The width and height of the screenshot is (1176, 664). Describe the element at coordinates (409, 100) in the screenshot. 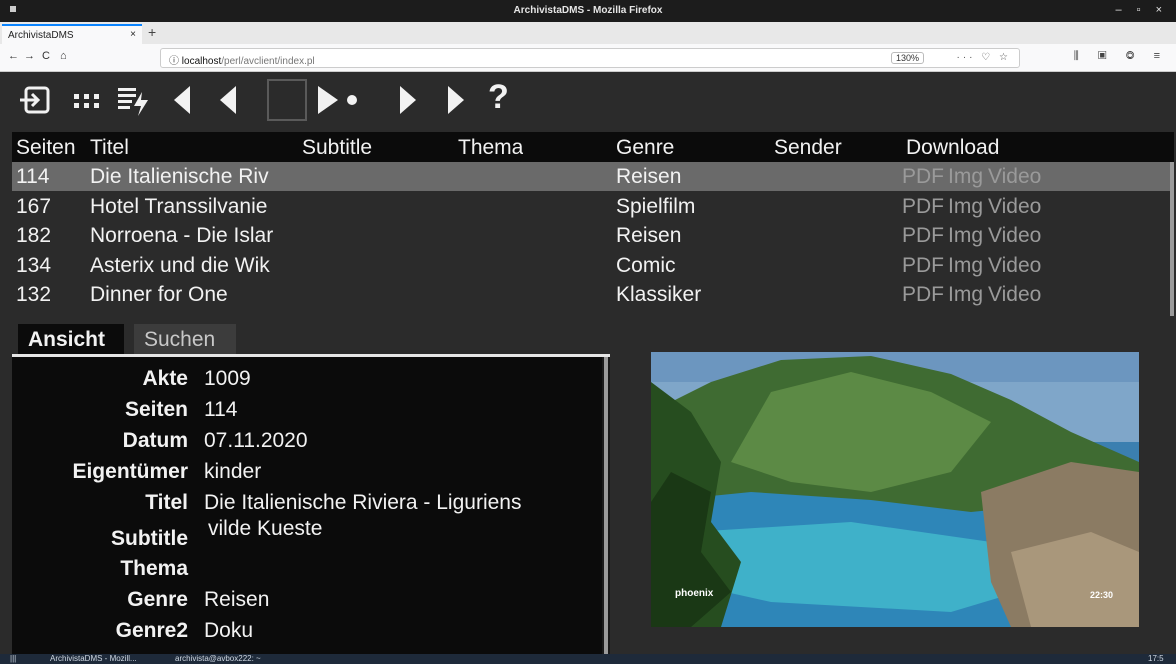

I see `next-icon` at that location.